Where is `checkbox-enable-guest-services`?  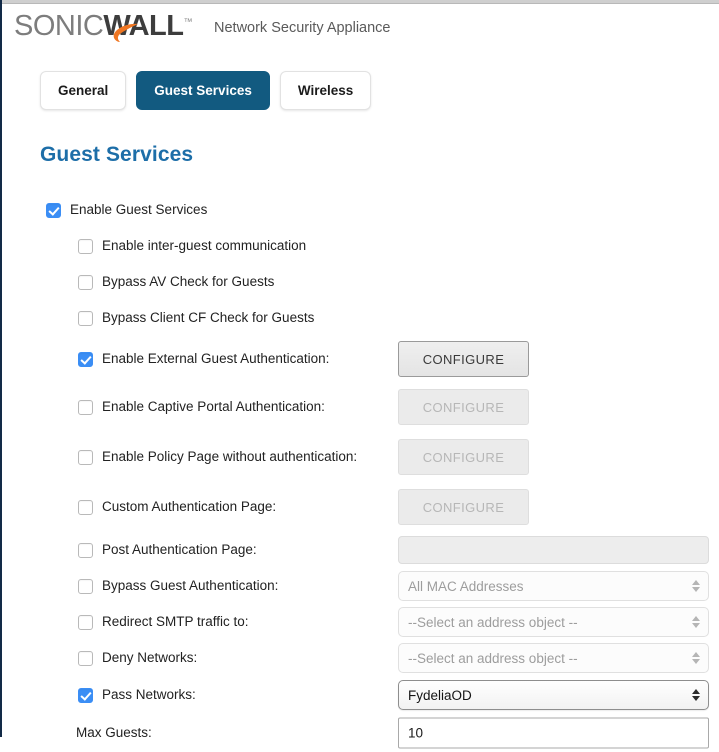
checkbox-enable-guest-services is located at coordinates (53, 210).